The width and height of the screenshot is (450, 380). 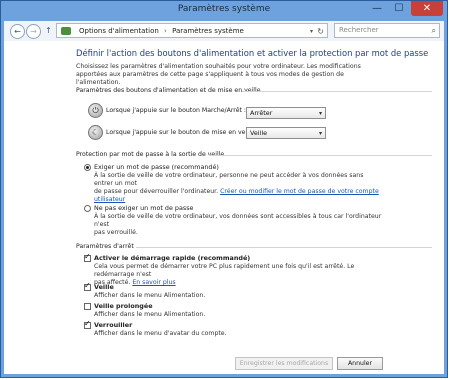 What do you see at coordinates (153, 282) in the screenshot?
I see `learn-more-link: En savoir plus` at bounding box center [153, 282].